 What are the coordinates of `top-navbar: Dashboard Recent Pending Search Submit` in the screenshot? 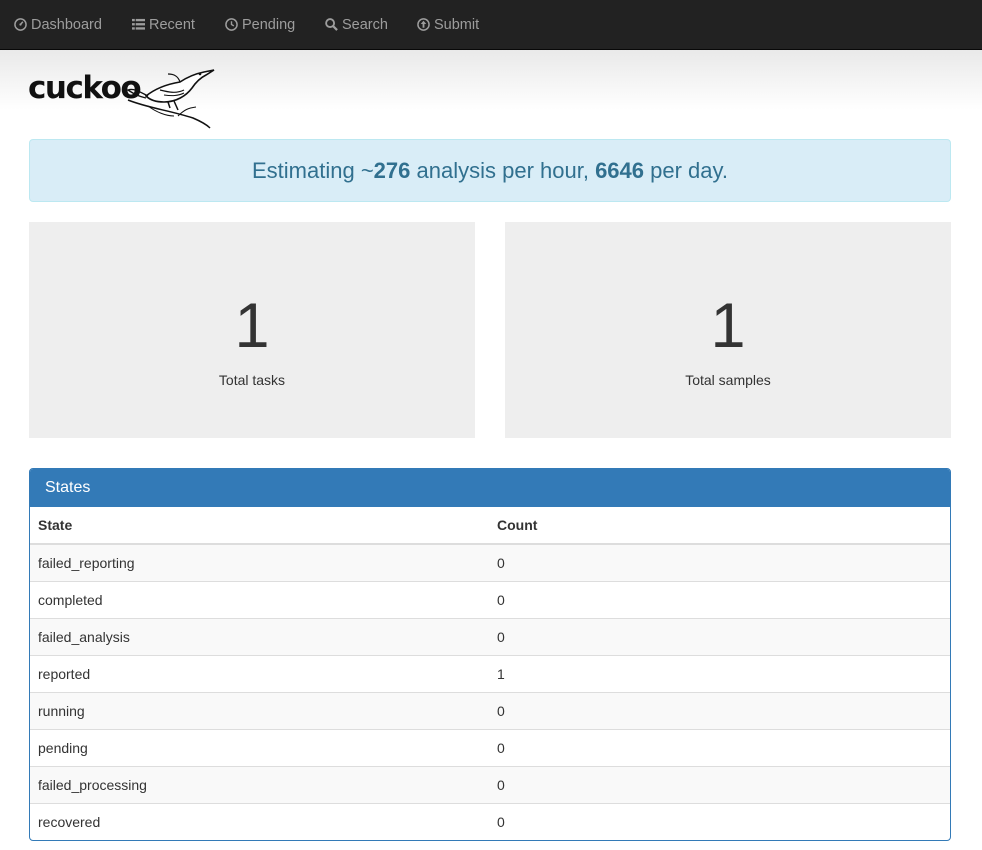 It's located at (491, 25).